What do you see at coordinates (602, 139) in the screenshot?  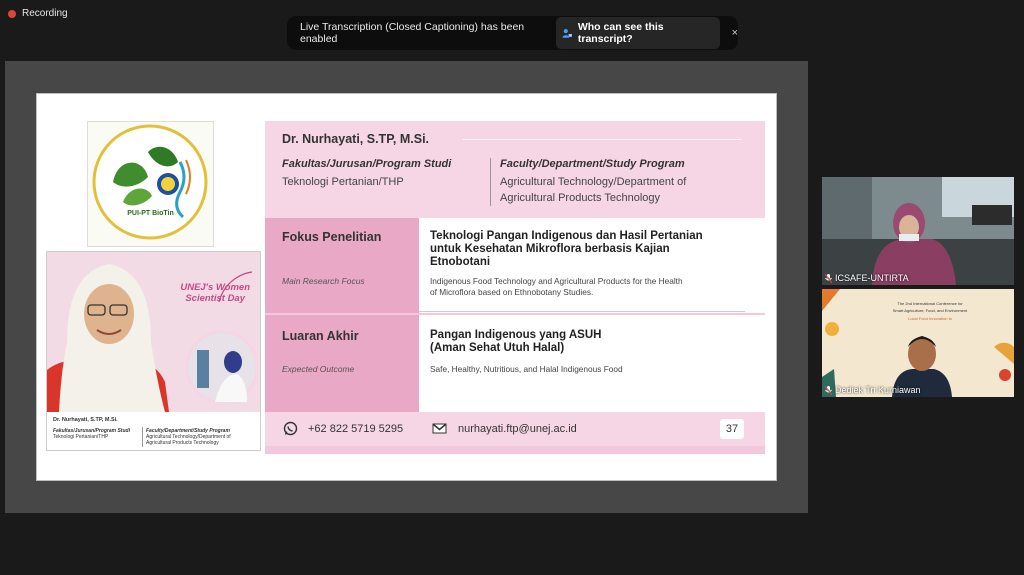 I see `name-rule` at bounding box center [602, 139].